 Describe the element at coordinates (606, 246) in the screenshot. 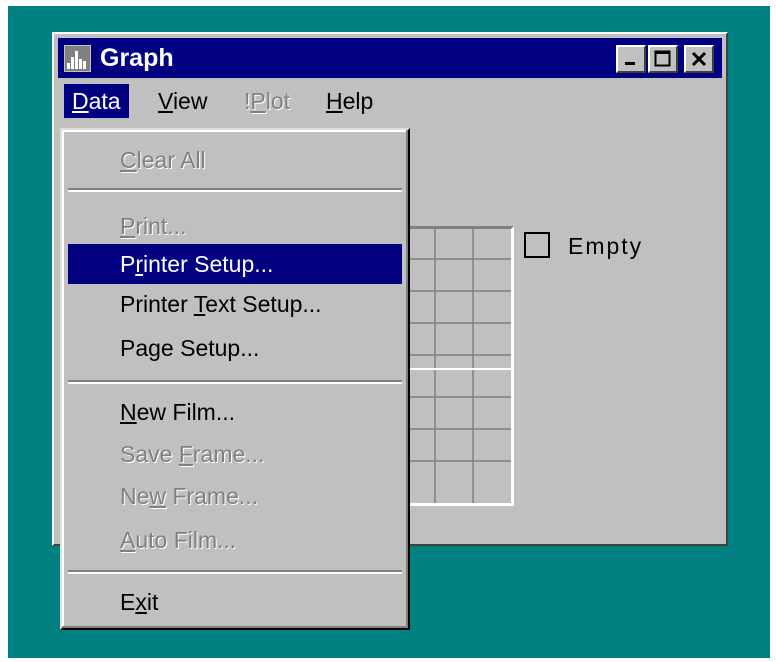

I see `empty-checkbox-label: Empty` at that location.